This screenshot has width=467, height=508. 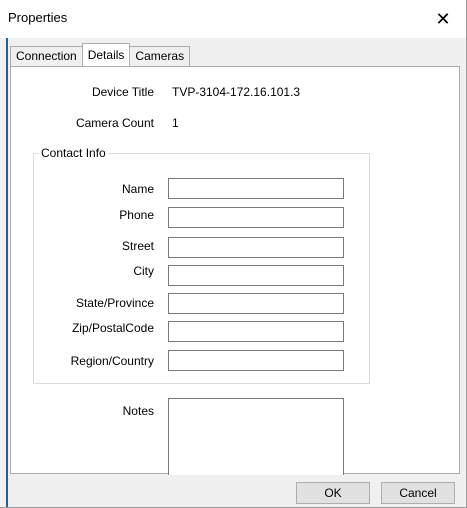 What do you see at coordinates (136, 215) in the screenshot?
I see `phone-label: Phone` at bounding box center [136, 215].